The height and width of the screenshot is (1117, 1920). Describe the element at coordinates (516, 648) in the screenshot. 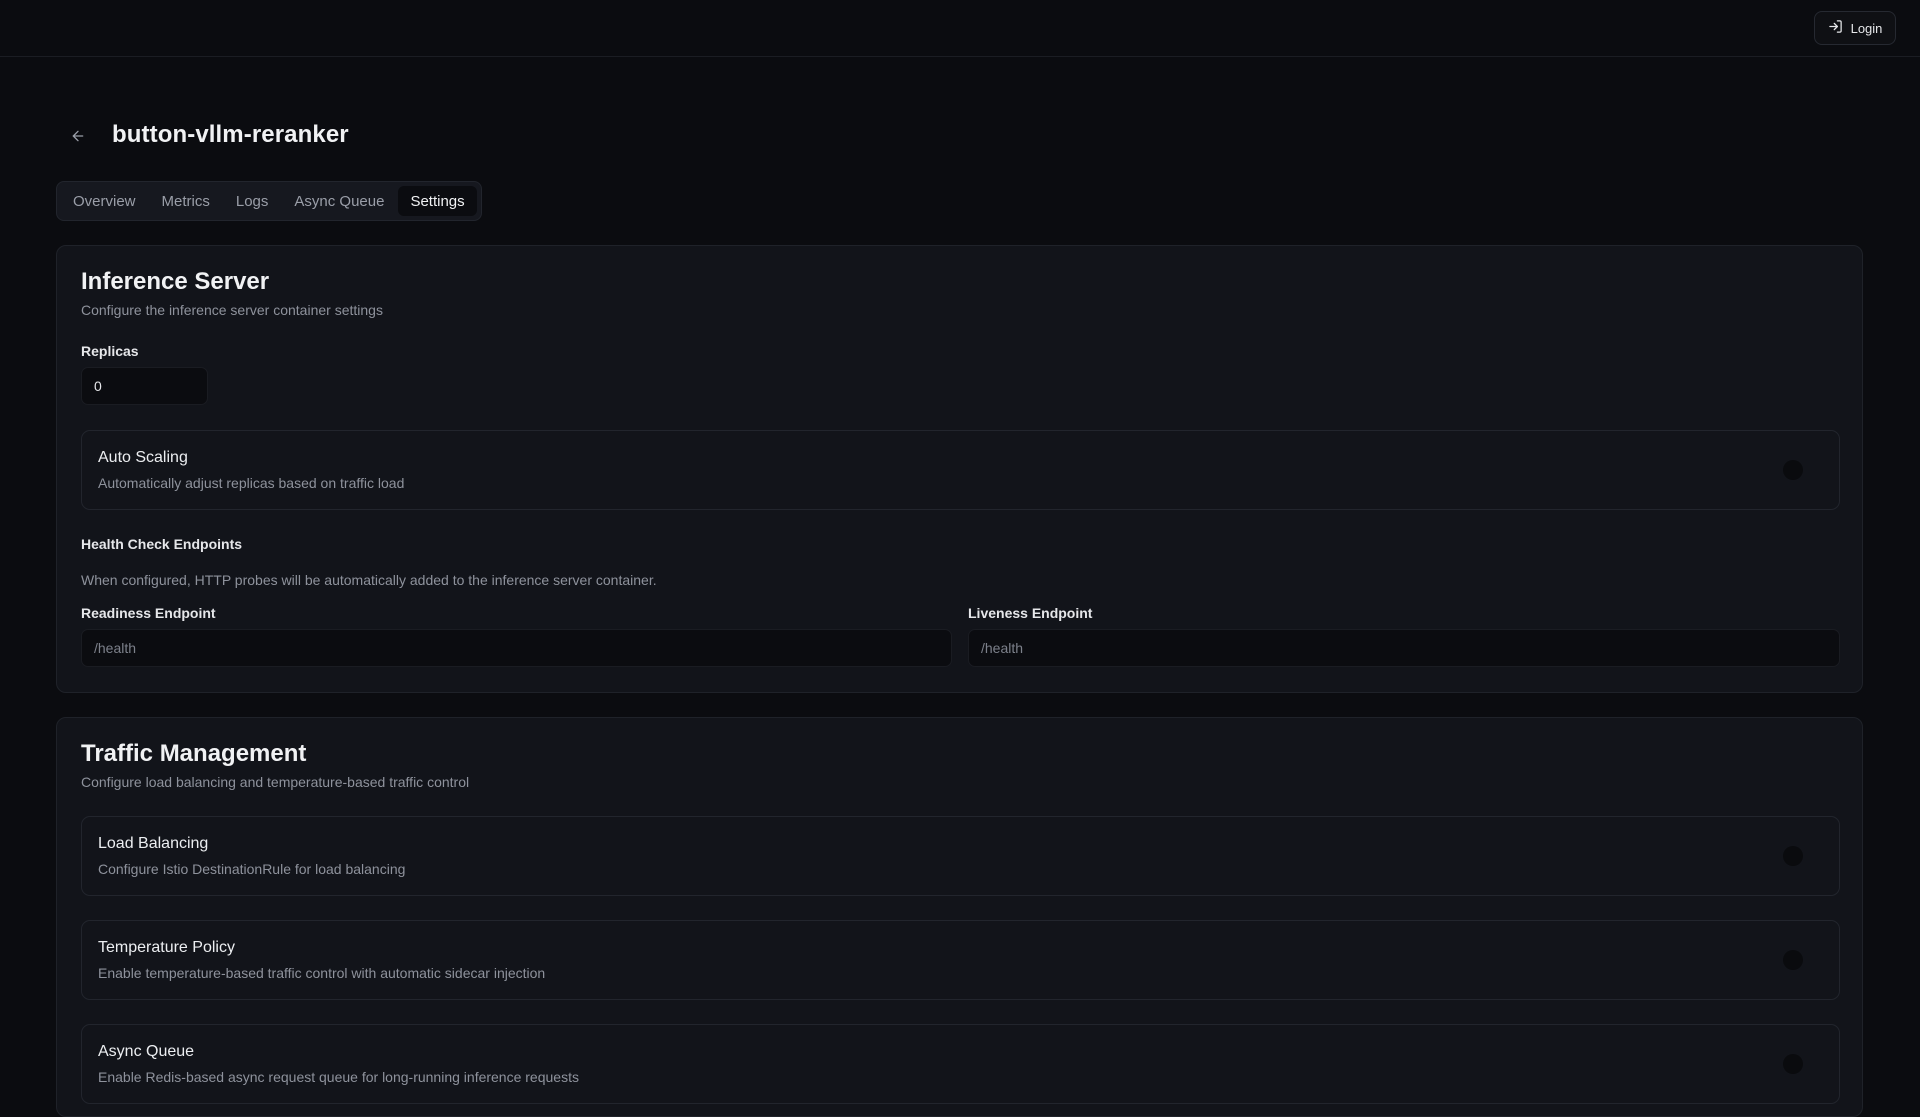

I see `readiness-endpoint-input` at that location.